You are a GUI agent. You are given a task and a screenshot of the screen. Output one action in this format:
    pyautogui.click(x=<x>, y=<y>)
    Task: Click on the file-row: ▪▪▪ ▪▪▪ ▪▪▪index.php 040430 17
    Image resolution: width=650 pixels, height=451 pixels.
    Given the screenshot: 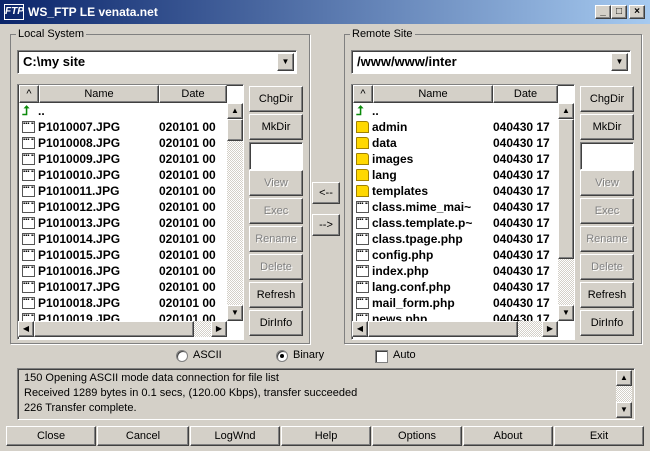 What is the action you would take?
    pyautogui.click(x=455, y=271)
    